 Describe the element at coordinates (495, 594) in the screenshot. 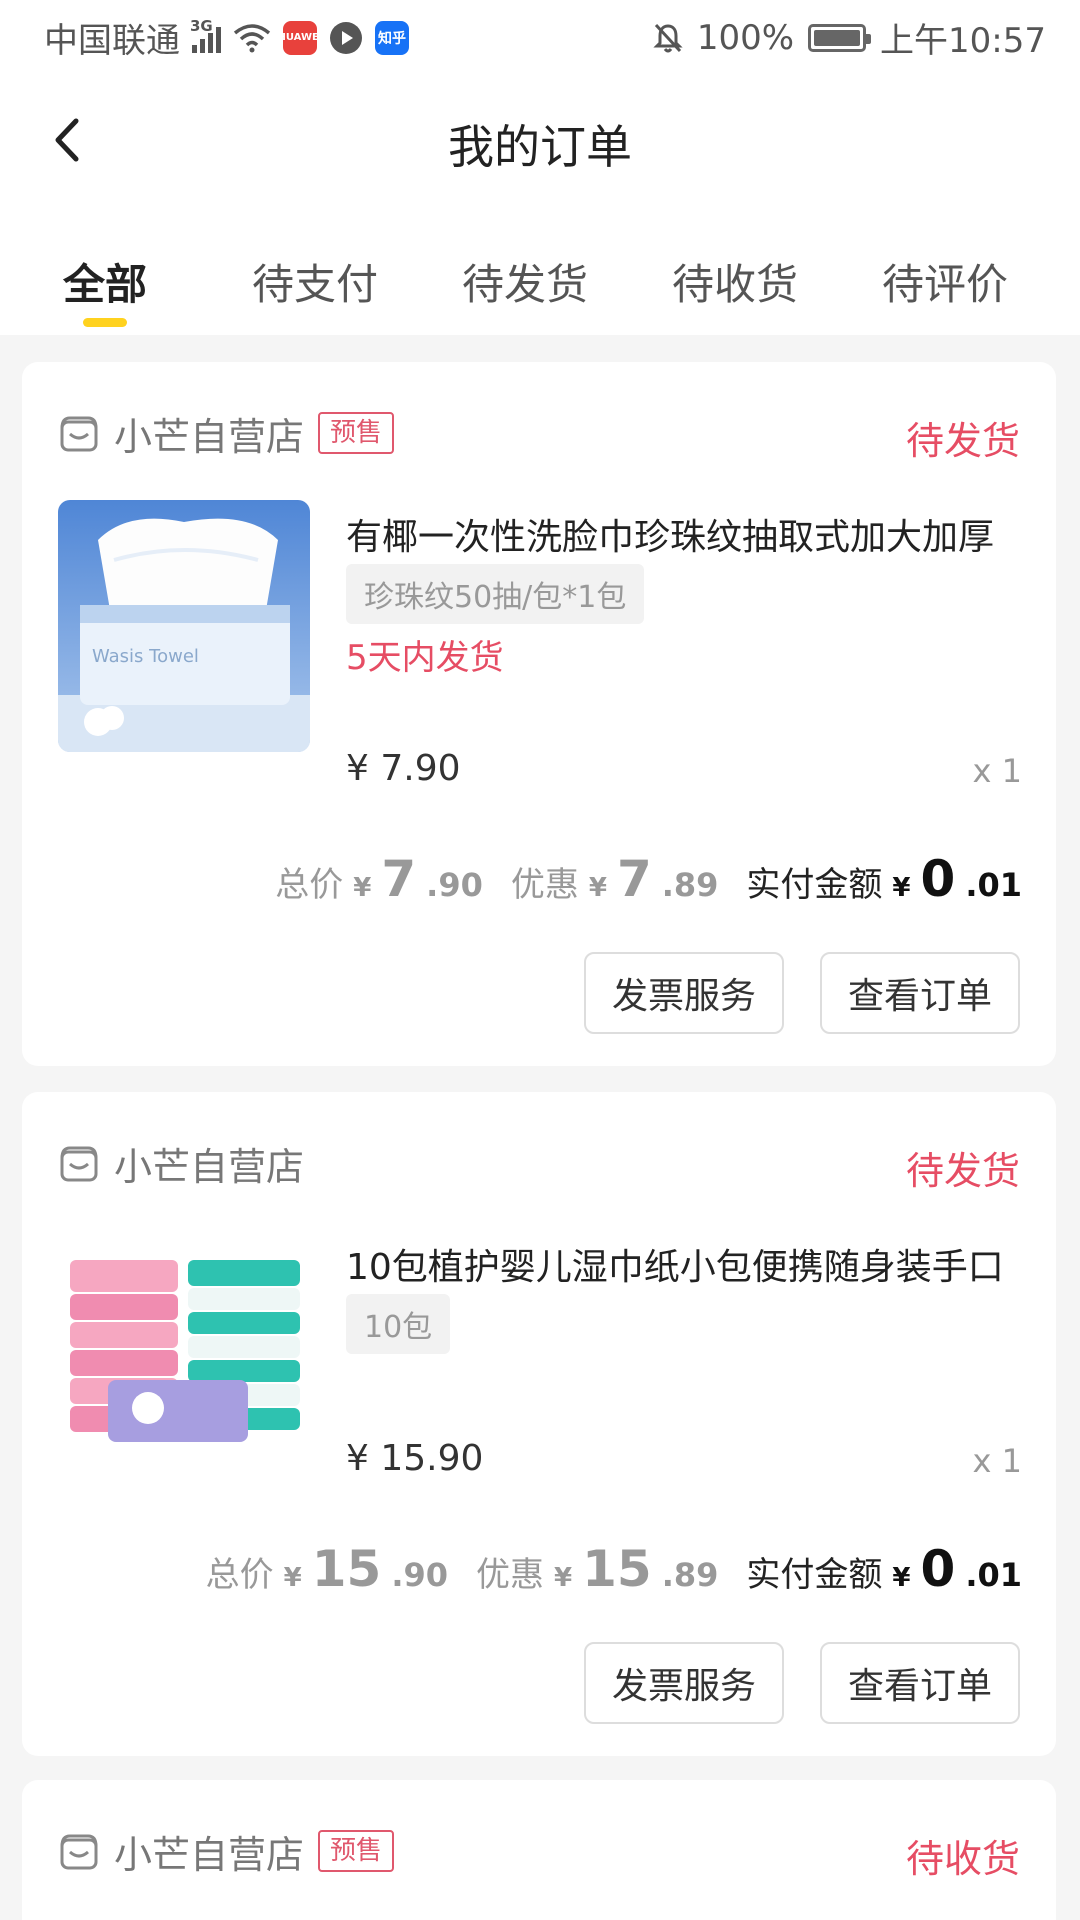

I see `product-spec: 珍珠纹50抽/包*1包` at that location.